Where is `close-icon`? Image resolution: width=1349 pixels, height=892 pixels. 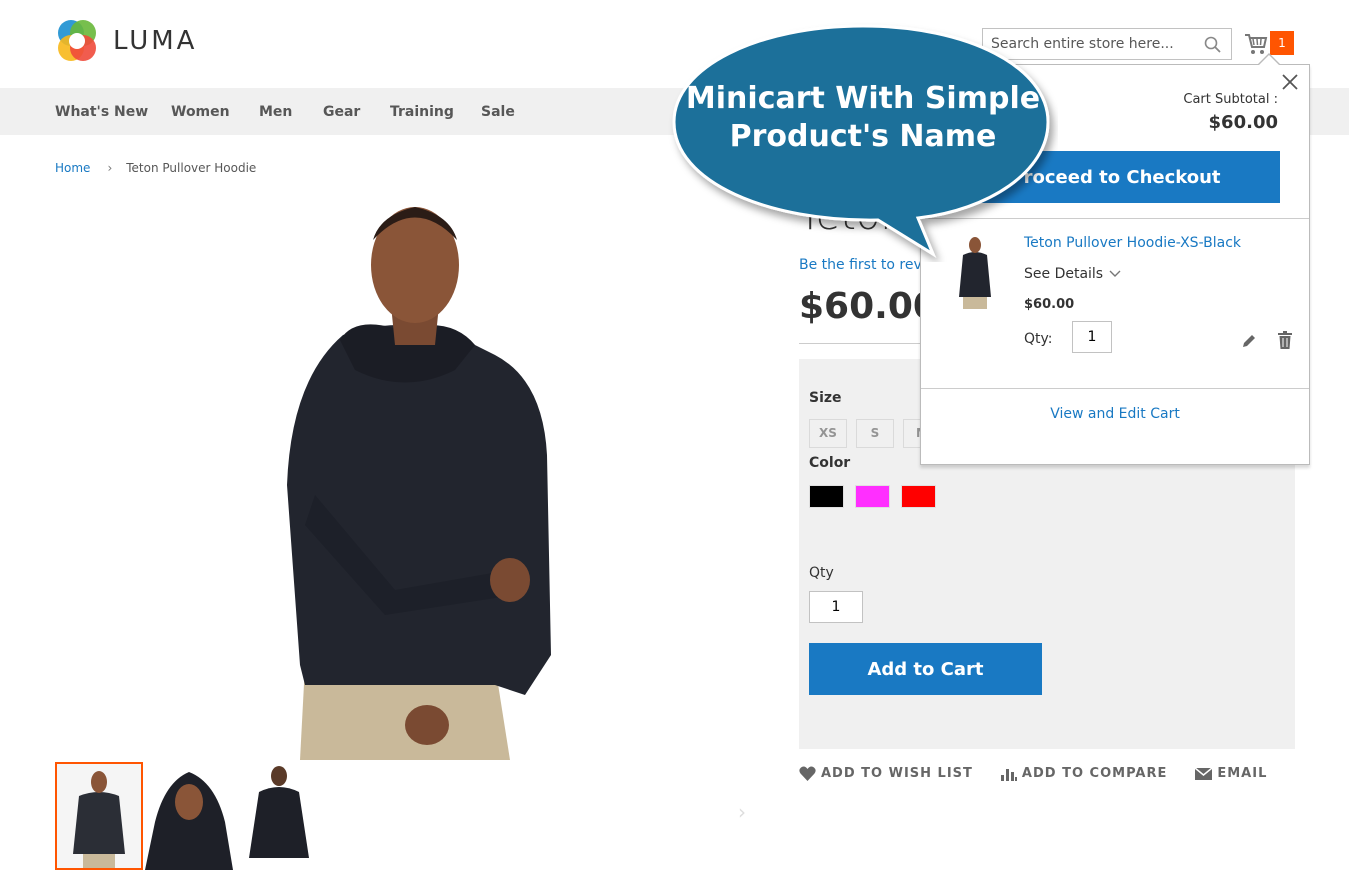 close-icon is located at coordinates (1290, 82).